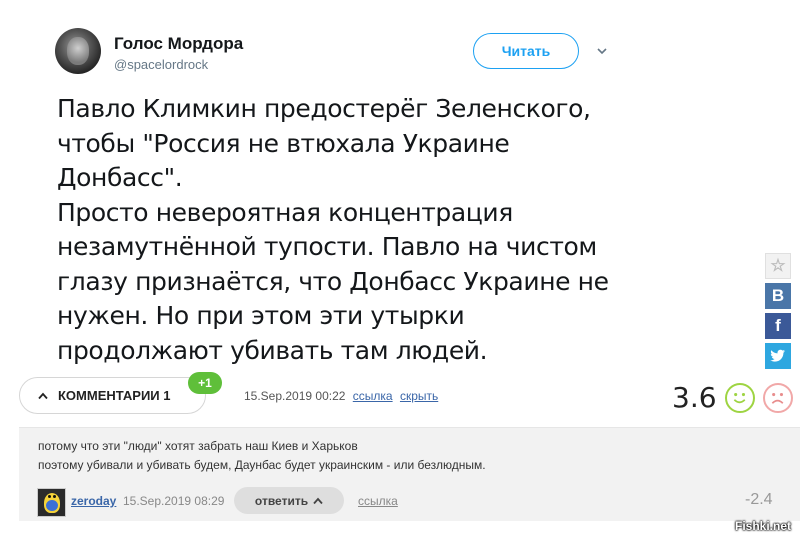  Describe the element at coordinates (281, 500) in the screenshot. I see `reply-label: ответить` at that location.